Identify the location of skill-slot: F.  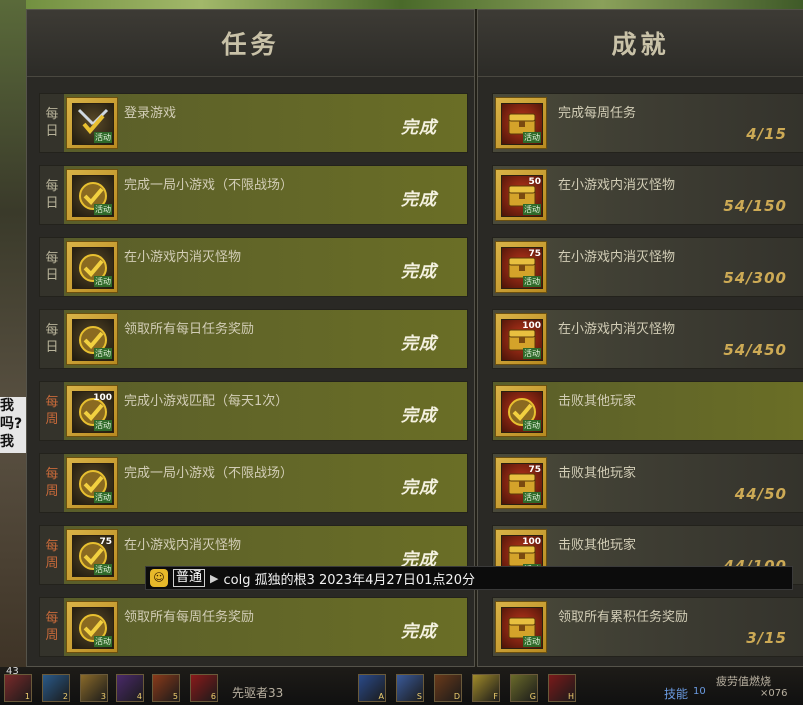
(486, 688).